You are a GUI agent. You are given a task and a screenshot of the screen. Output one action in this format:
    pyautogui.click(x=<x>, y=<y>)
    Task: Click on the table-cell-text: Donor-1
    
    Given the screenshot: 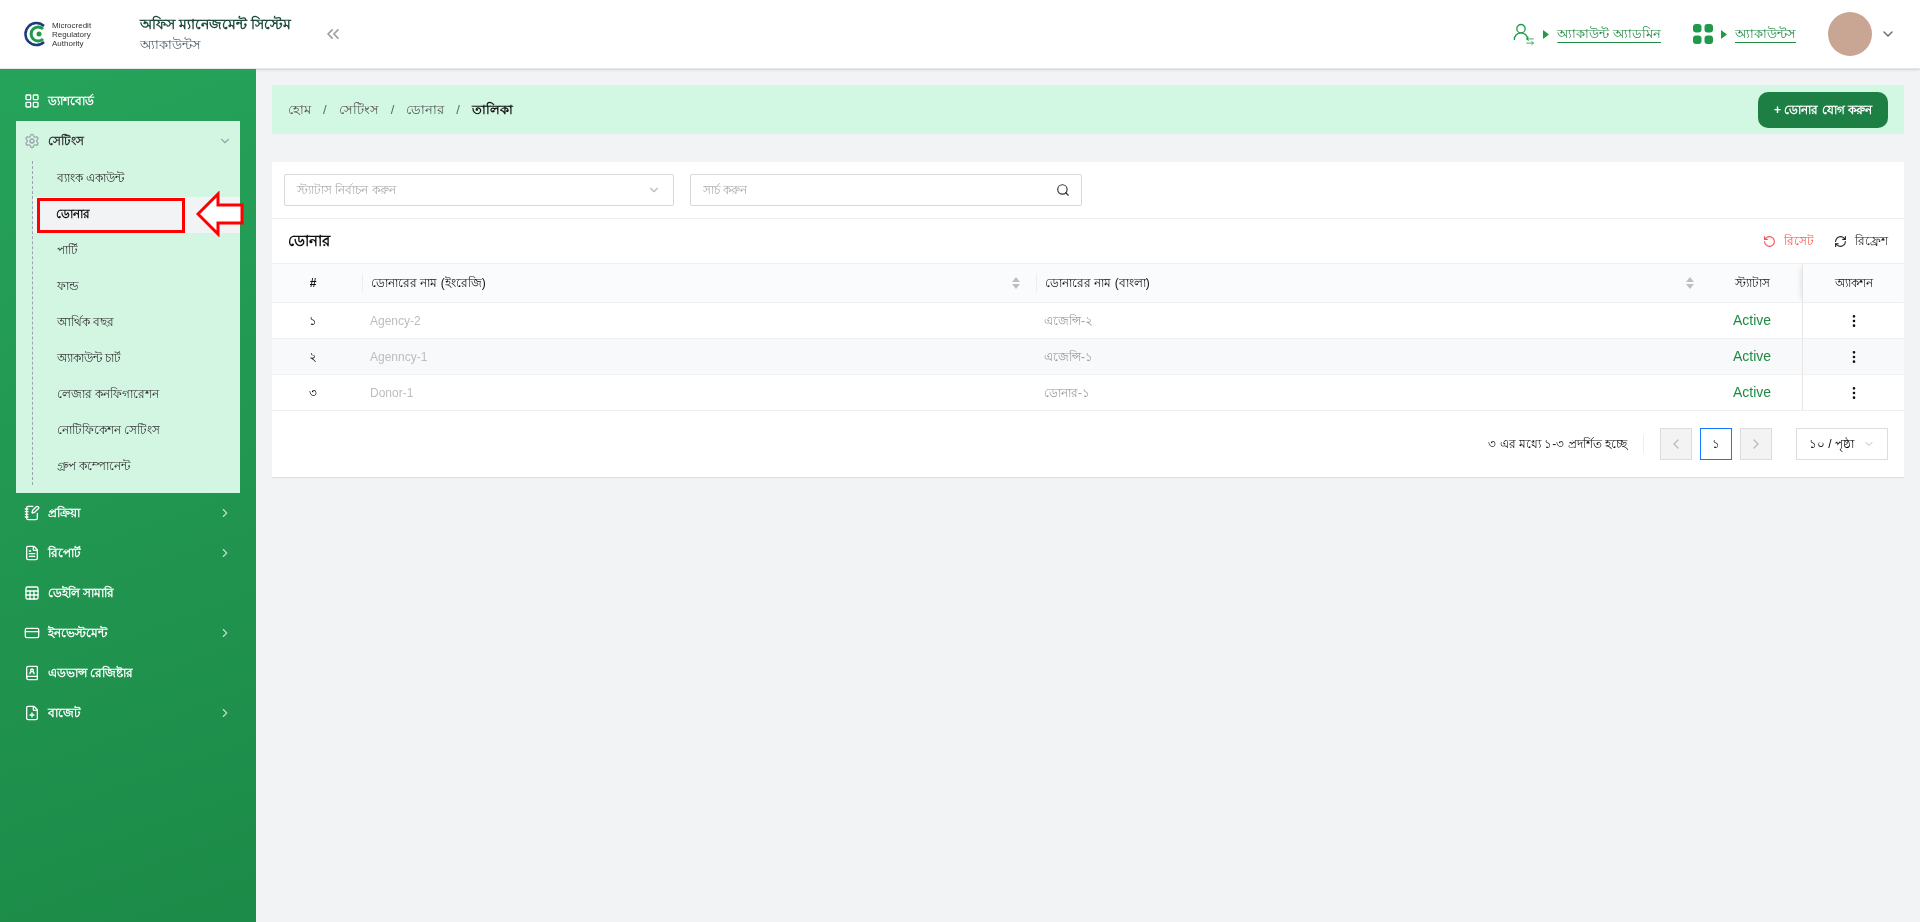 What is the action you would take?
    pyautogui.click(x=392, y=393)
    